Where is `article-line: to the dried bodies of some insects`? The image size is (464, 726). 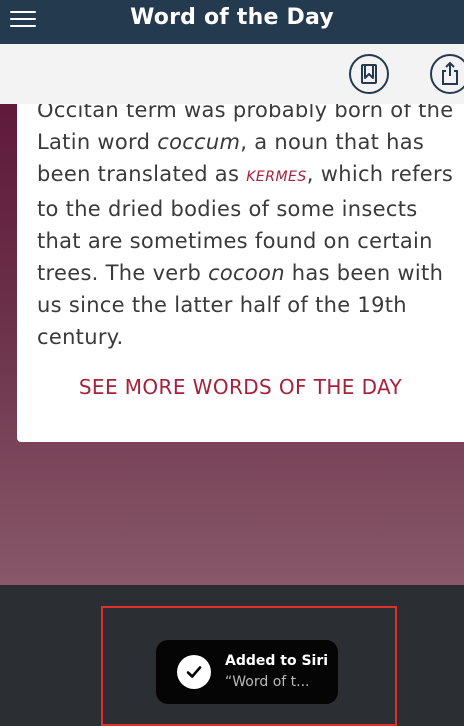 article-line: to the dried bodies of some insects is located at coordinates (227, 209).